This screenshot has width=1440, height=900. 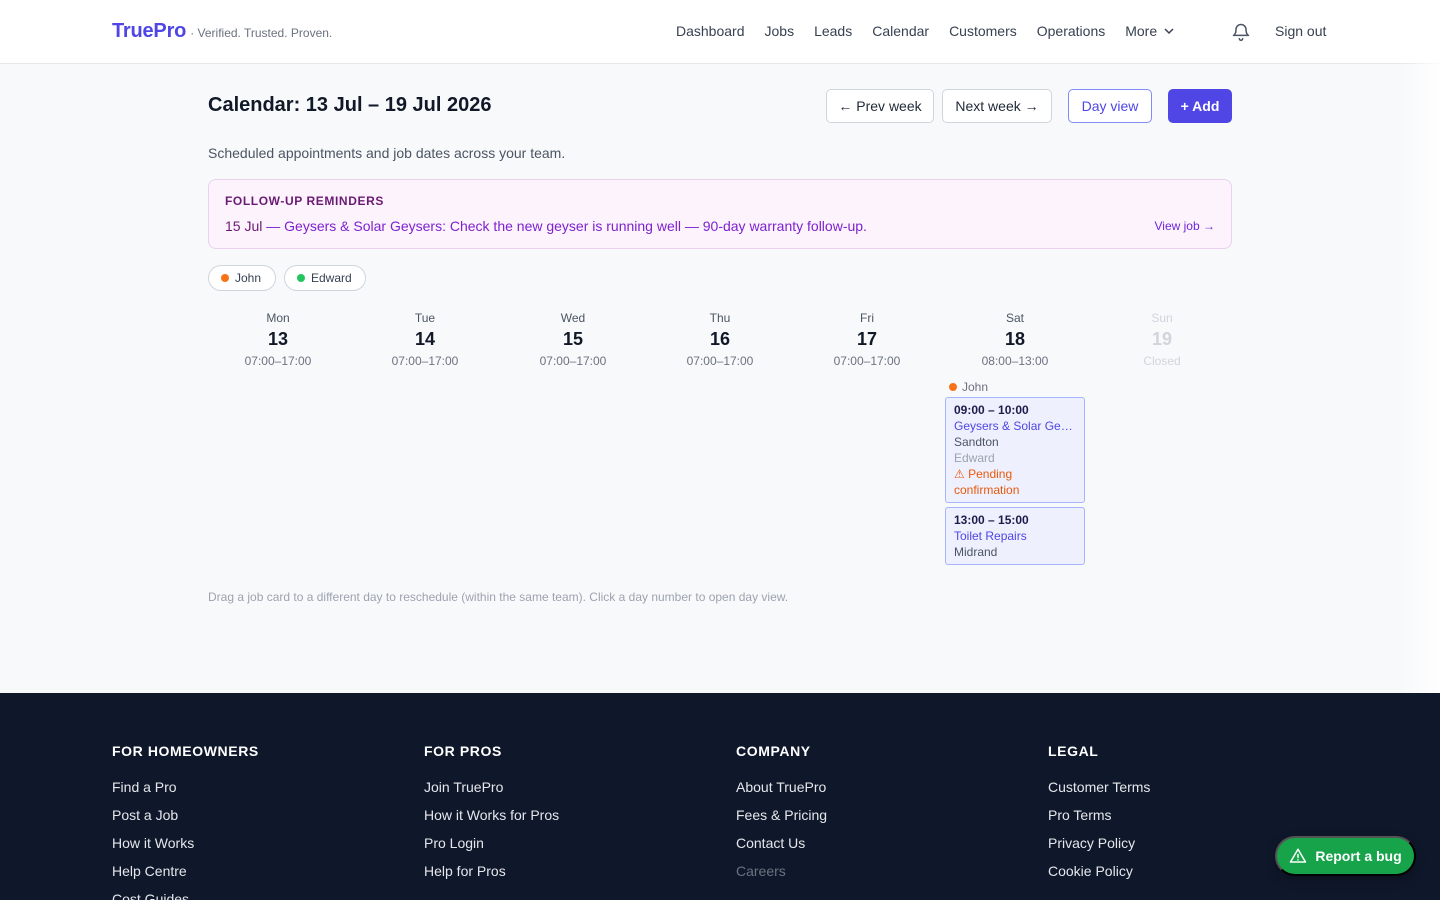 What do you see at coordinates (900, 31) in the screenshot?
I see `nav-calendar: Calendar` at bounding box center [900, 31].